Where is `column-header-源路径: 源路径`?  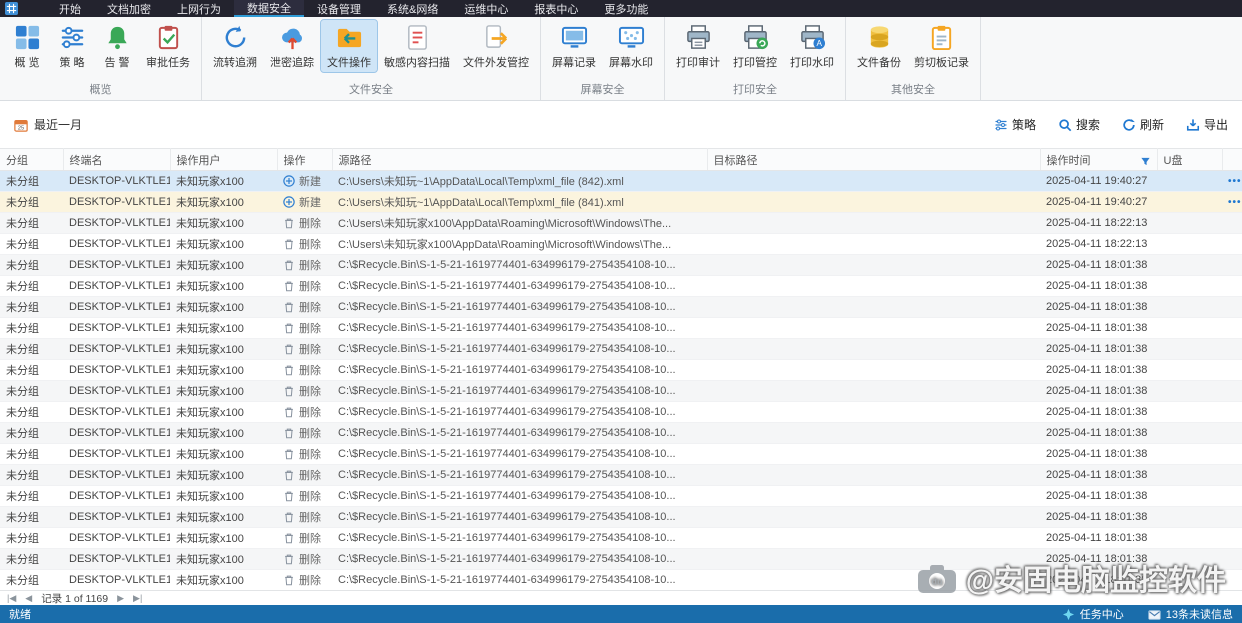
column-header-源路径: 源路径 is located at coordinates (520, 159).